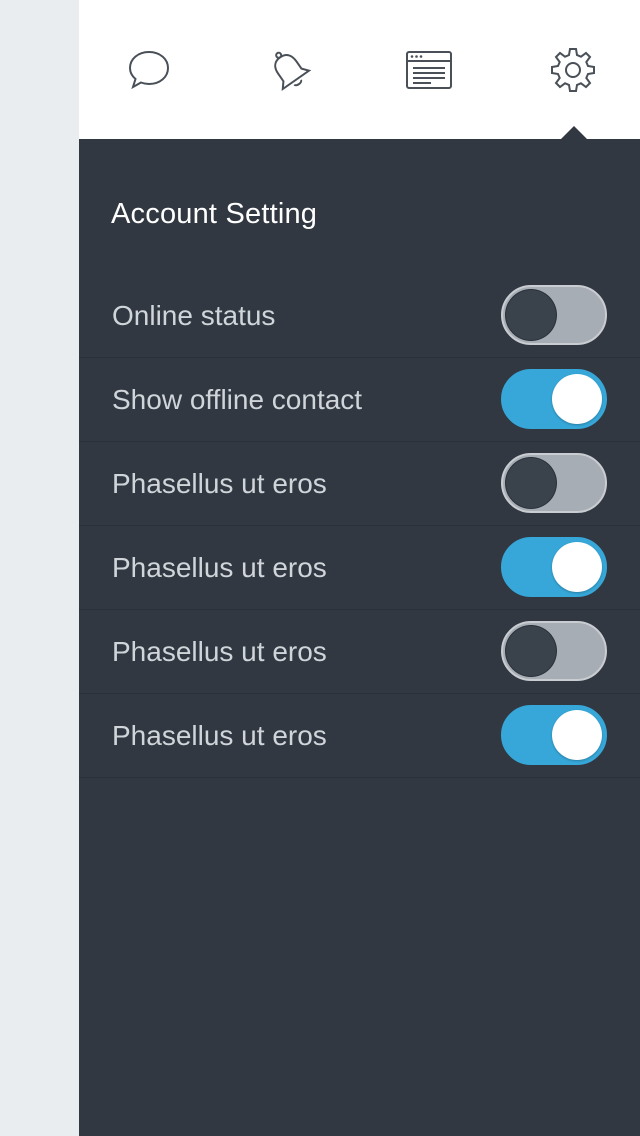 The height and width of the screenshot is (1136, 640). What do you see at coordinates (574, 132) in the screenshot?
I see `active-tab-indicator` at bounding box center [574, 132].